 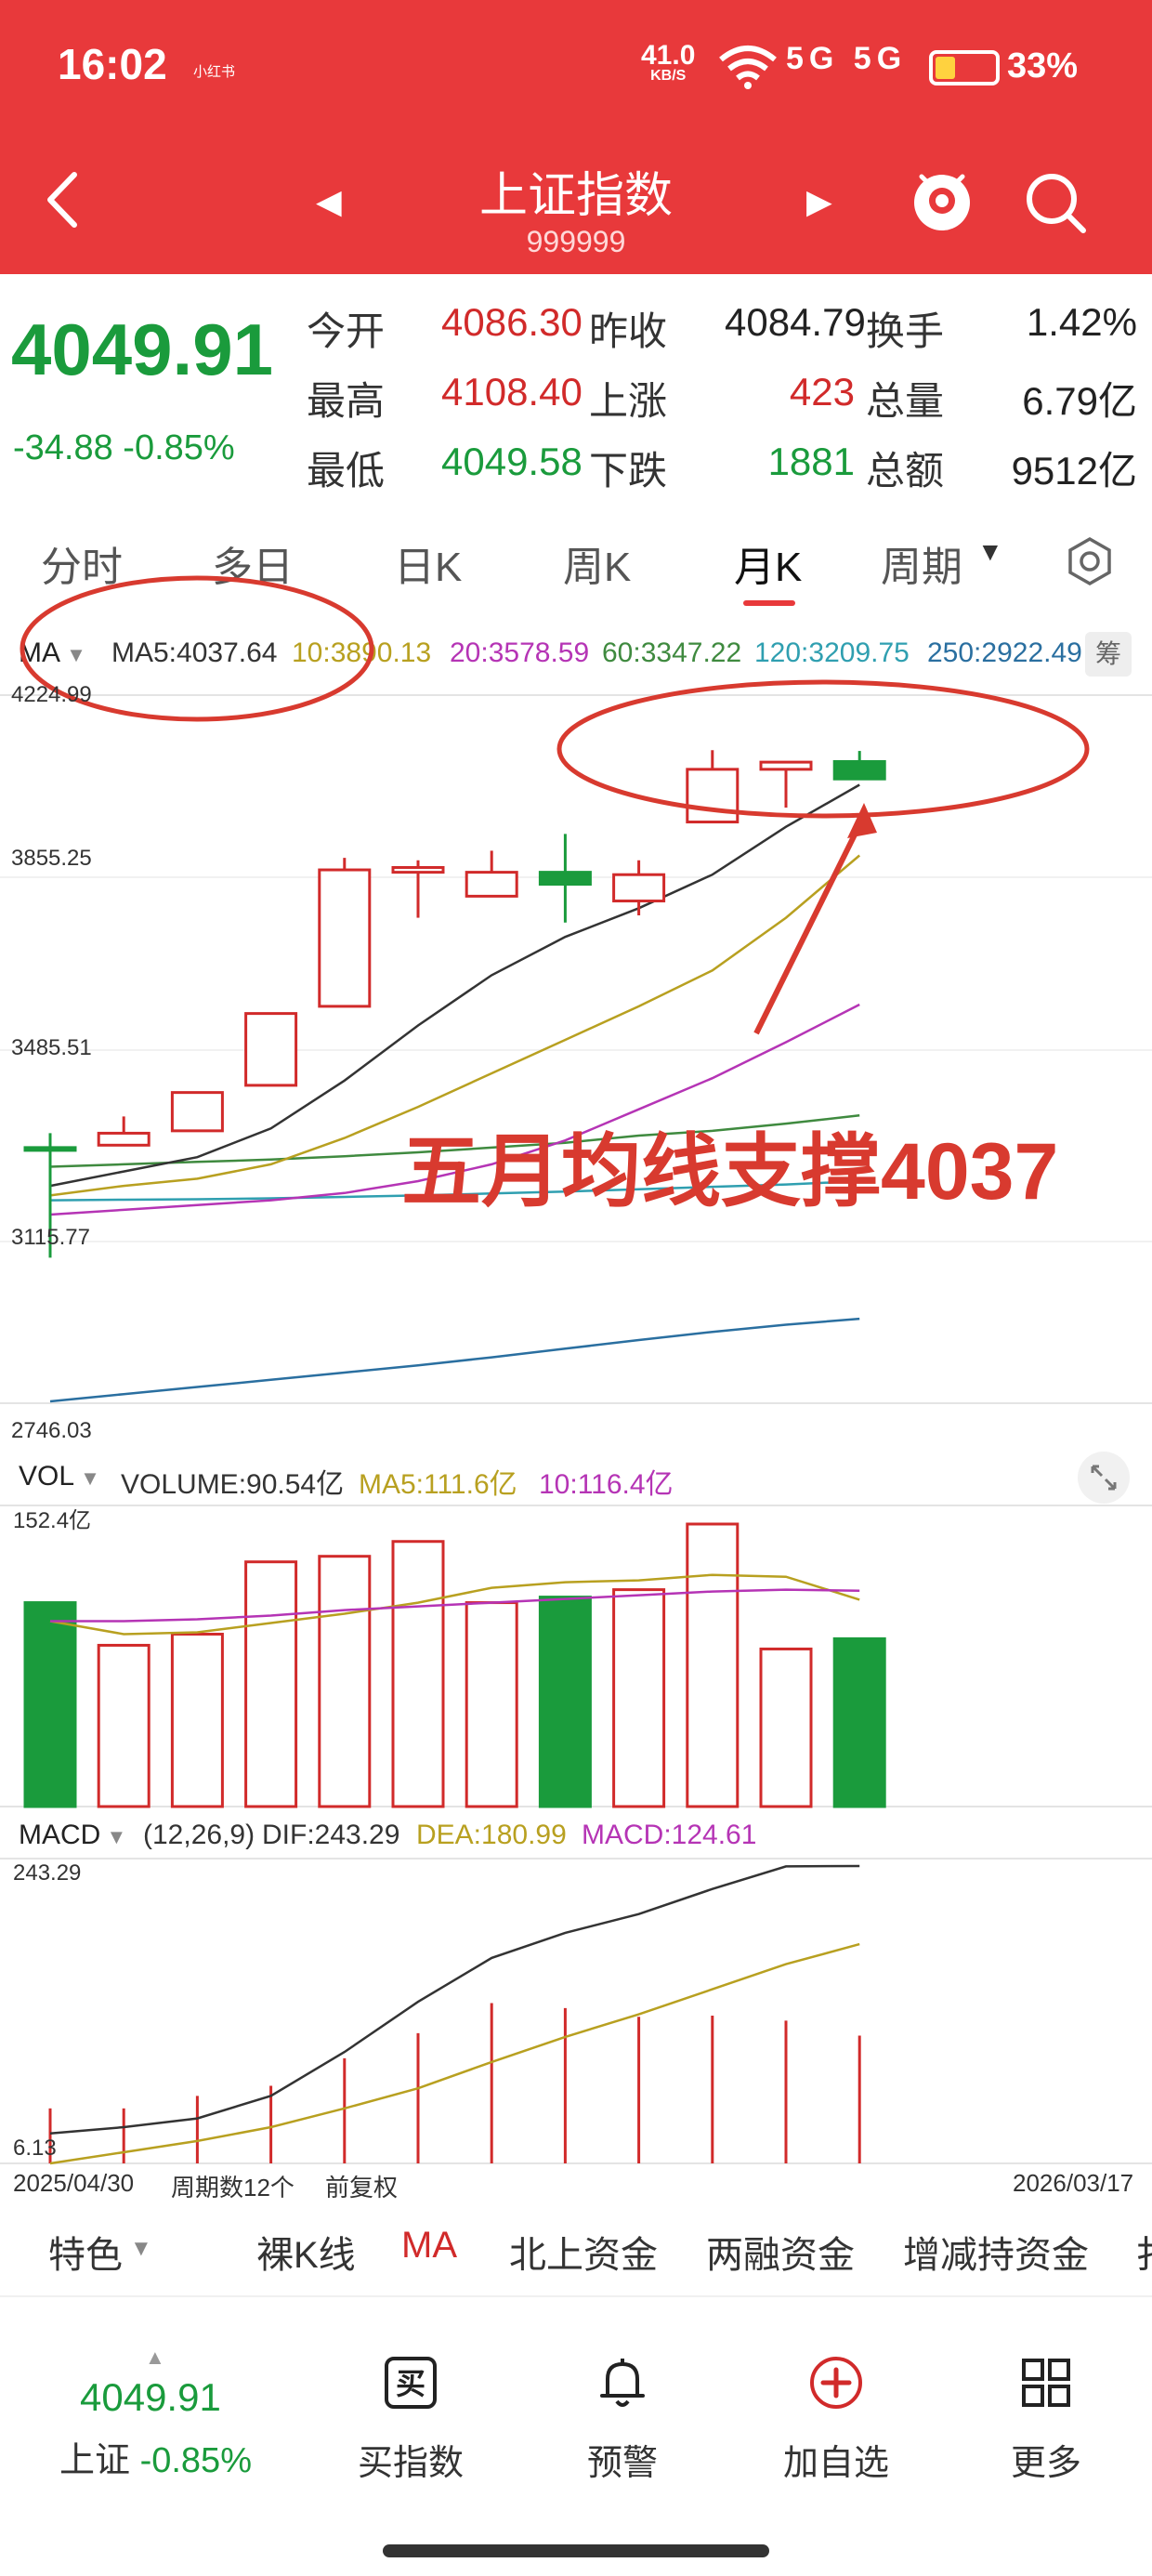 I want to click on volume-max-label: 152.4亿, so click(x=52, y=1520).